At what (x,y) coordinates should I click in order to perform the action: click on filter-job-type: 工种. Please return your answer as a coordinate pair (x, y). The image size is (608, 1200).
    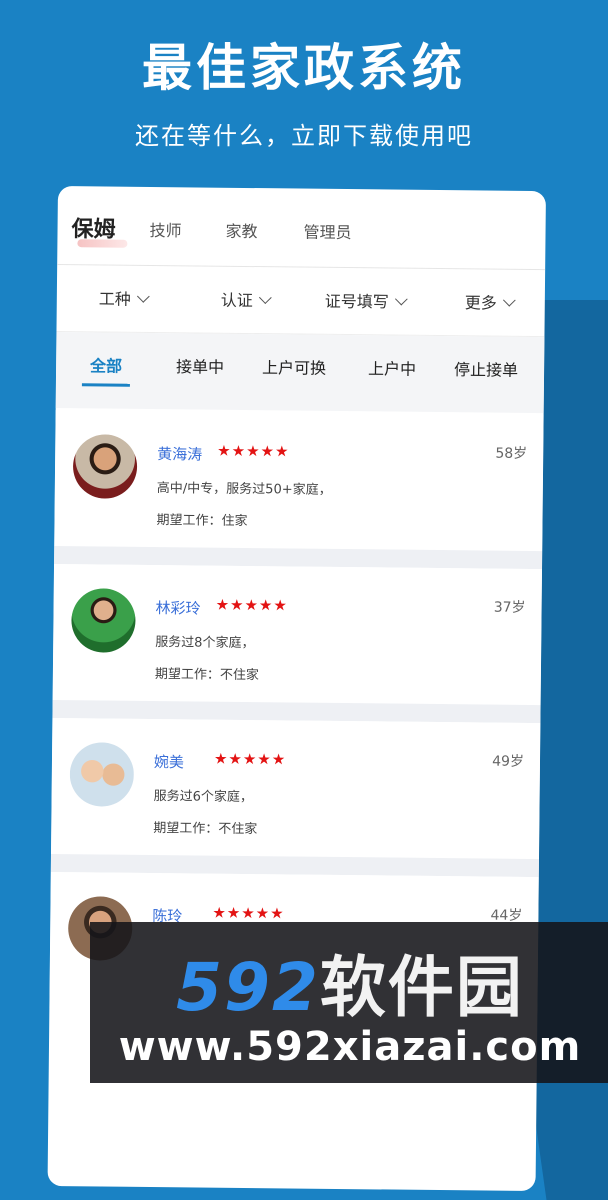
    Looking at the image, I should click on (124, 297).